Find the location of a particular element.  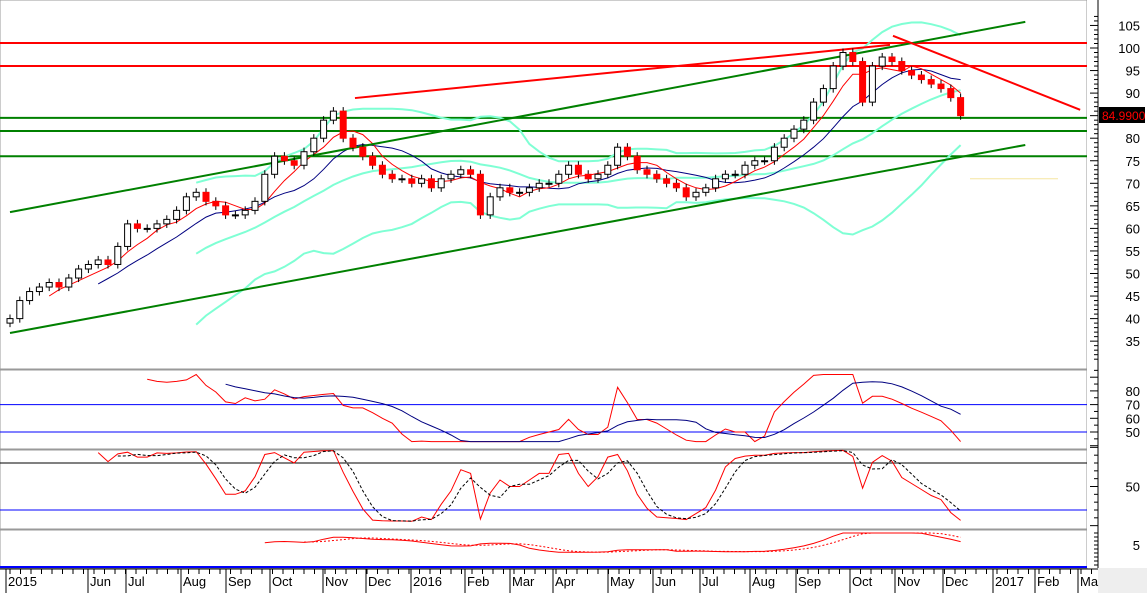

price-tick-label: 95 is located at coordinates (1133, 71).